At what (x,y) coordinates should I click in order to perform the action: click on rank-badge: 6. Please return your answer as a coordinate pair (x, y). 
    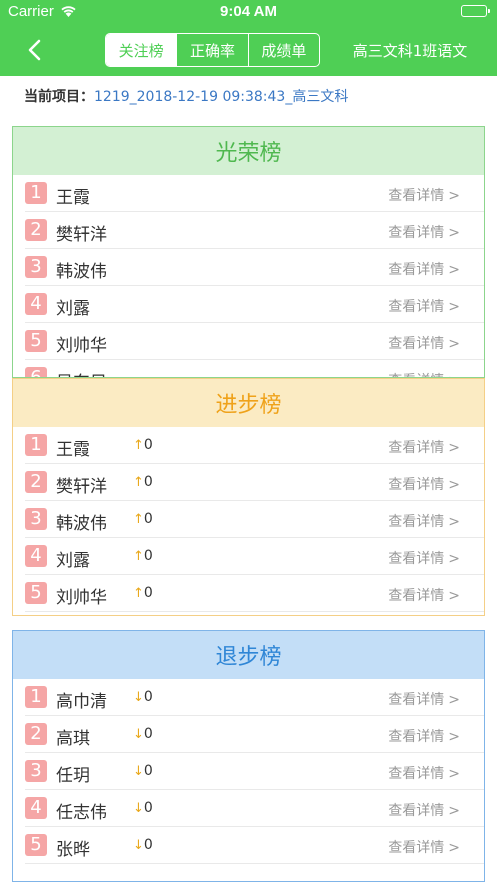
    Looking at the image, I should click on (36, 372).